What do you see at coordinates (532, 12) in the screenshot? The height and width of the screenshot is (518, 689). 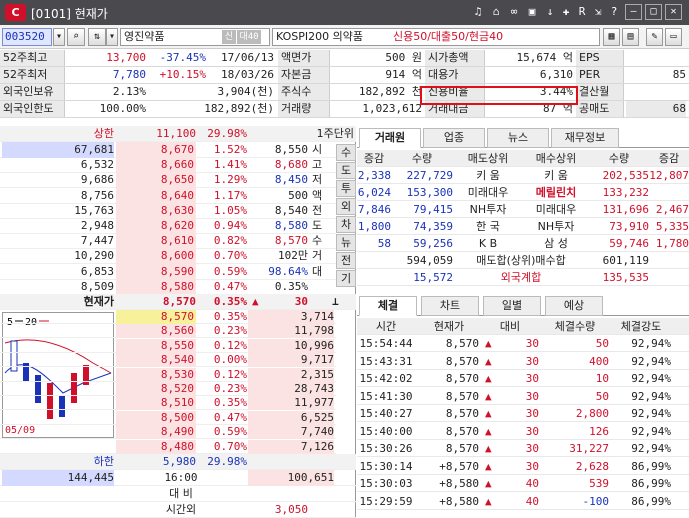 I see `camera-icon: ▣` at bounding box center [532, 12].